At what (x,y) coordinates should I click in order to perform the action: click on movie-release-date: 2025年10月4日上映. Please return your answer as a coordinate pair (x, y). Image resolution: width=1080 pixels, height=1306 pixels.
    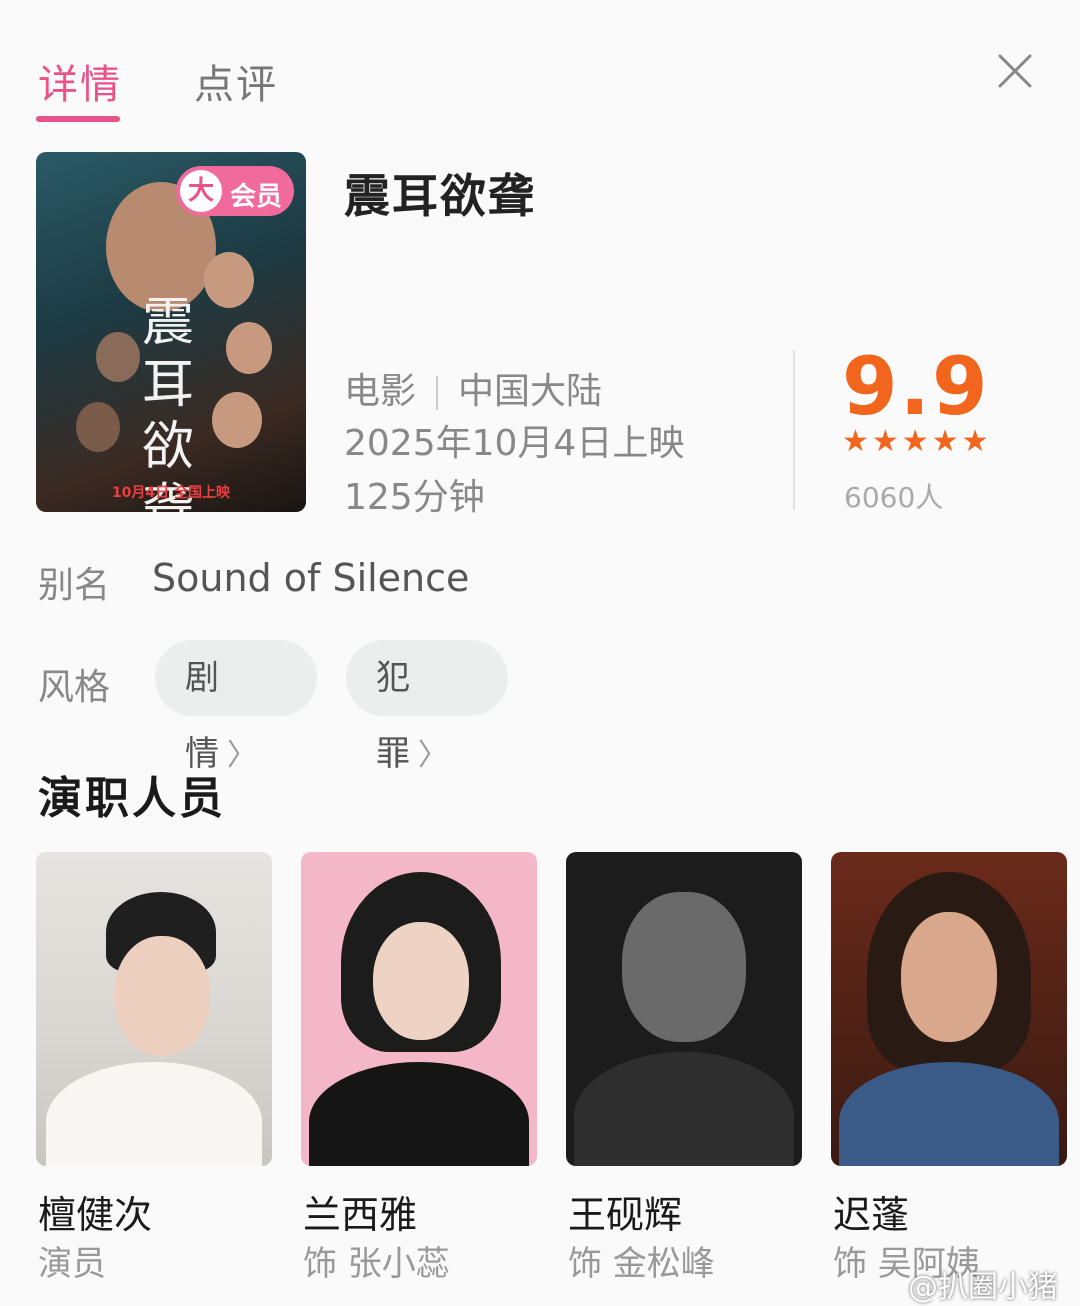
    Looking at the image, I should click on (514, 443).